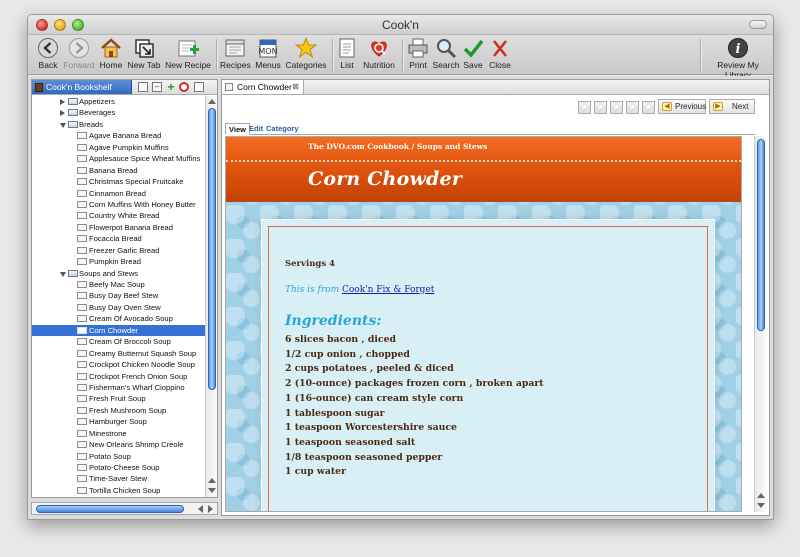 The width and height of the screenshot is (800, 557). I want to click on zoom-window-button, so click(78, 25).